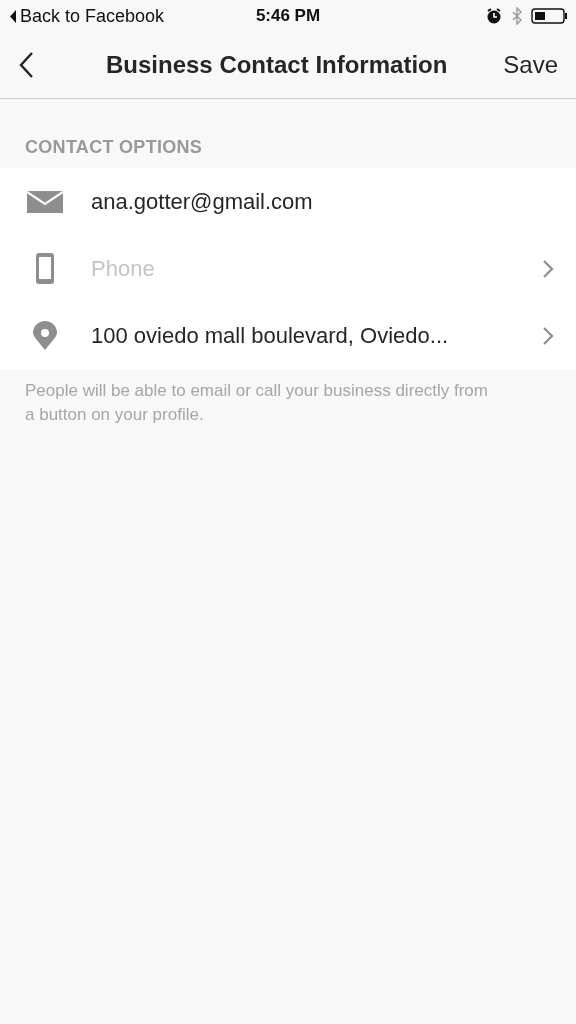 The image size is (576, 1024). I want to click on back-button, so click(27, 65).